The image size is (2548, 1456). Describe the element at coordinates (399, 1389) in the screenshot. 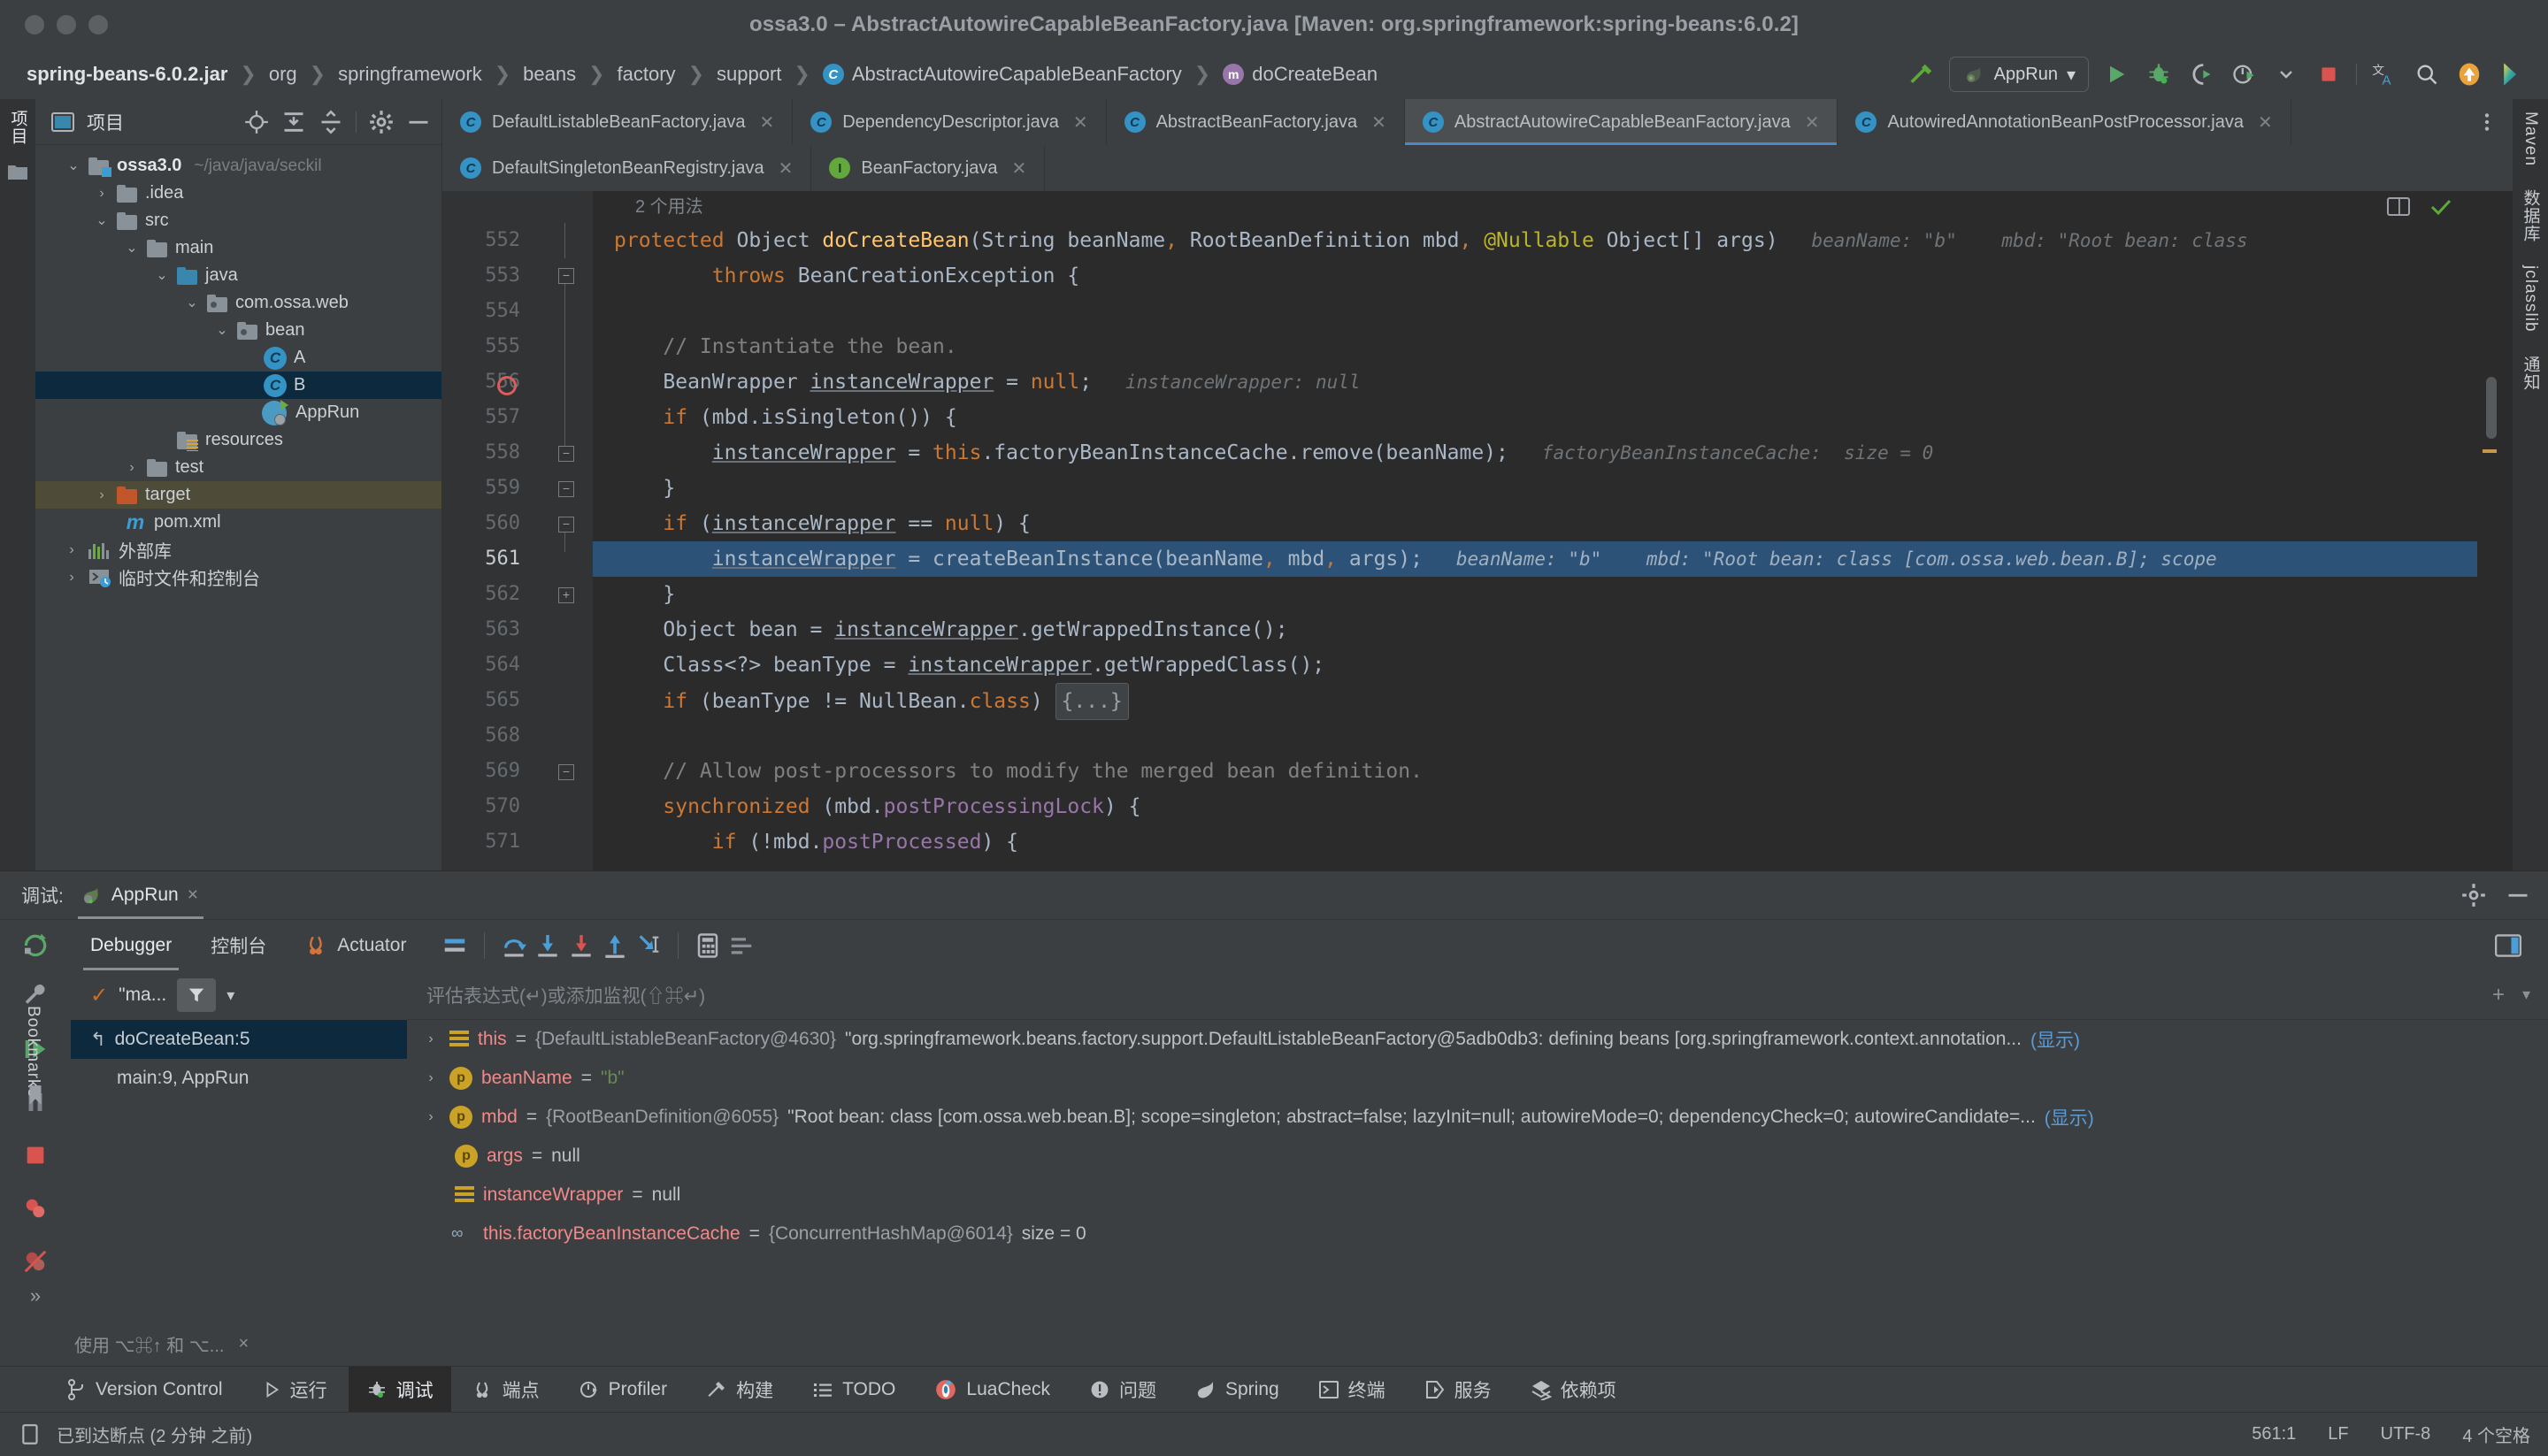

I see `tool-button-debug: 调试` at that location.